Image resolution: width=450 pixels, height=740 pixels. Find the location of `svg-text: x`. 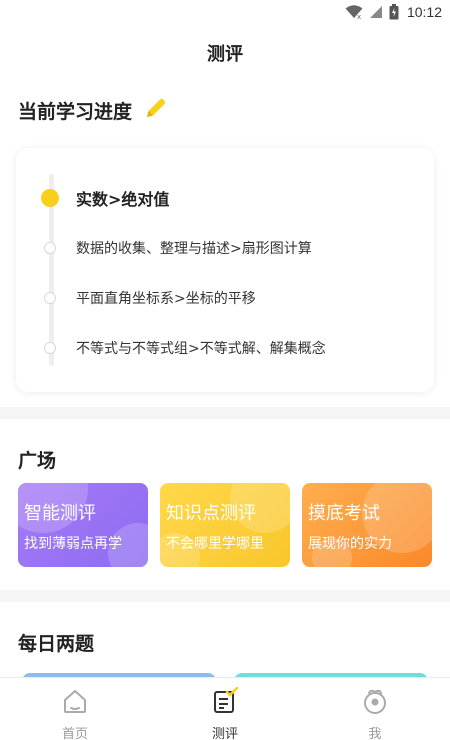

svg-text: x is located at coordinates (359, 16).